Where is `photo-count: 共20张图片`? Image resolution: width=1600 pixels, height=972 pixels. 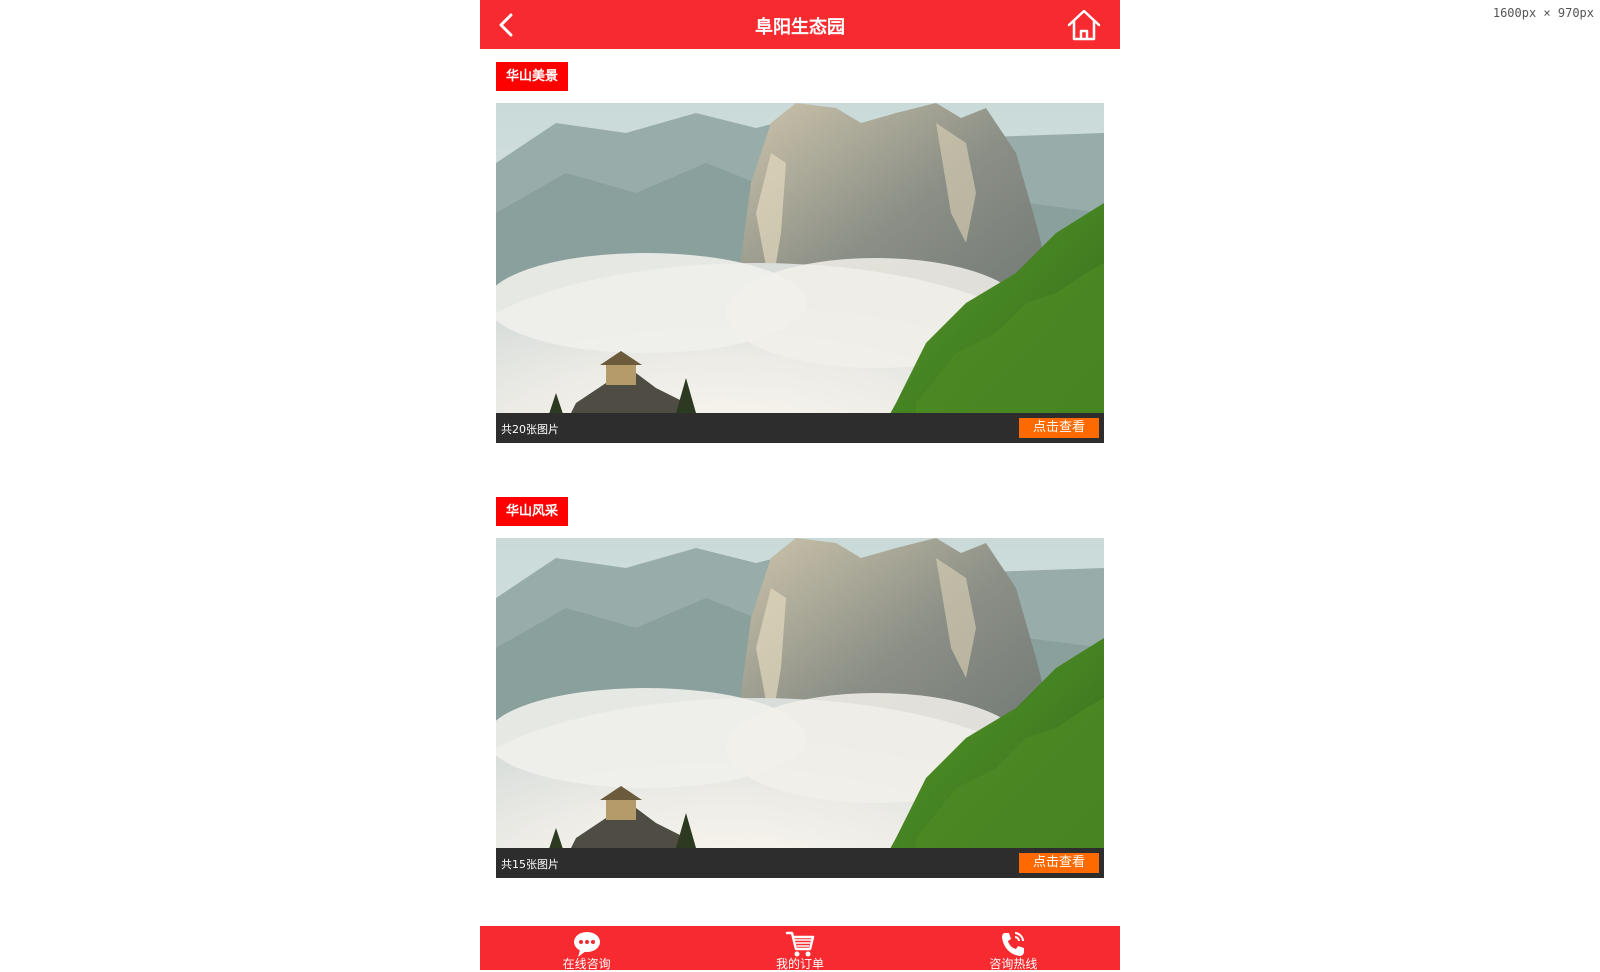
photo-count: 共20张图片 is located at coordinates (530, 429).